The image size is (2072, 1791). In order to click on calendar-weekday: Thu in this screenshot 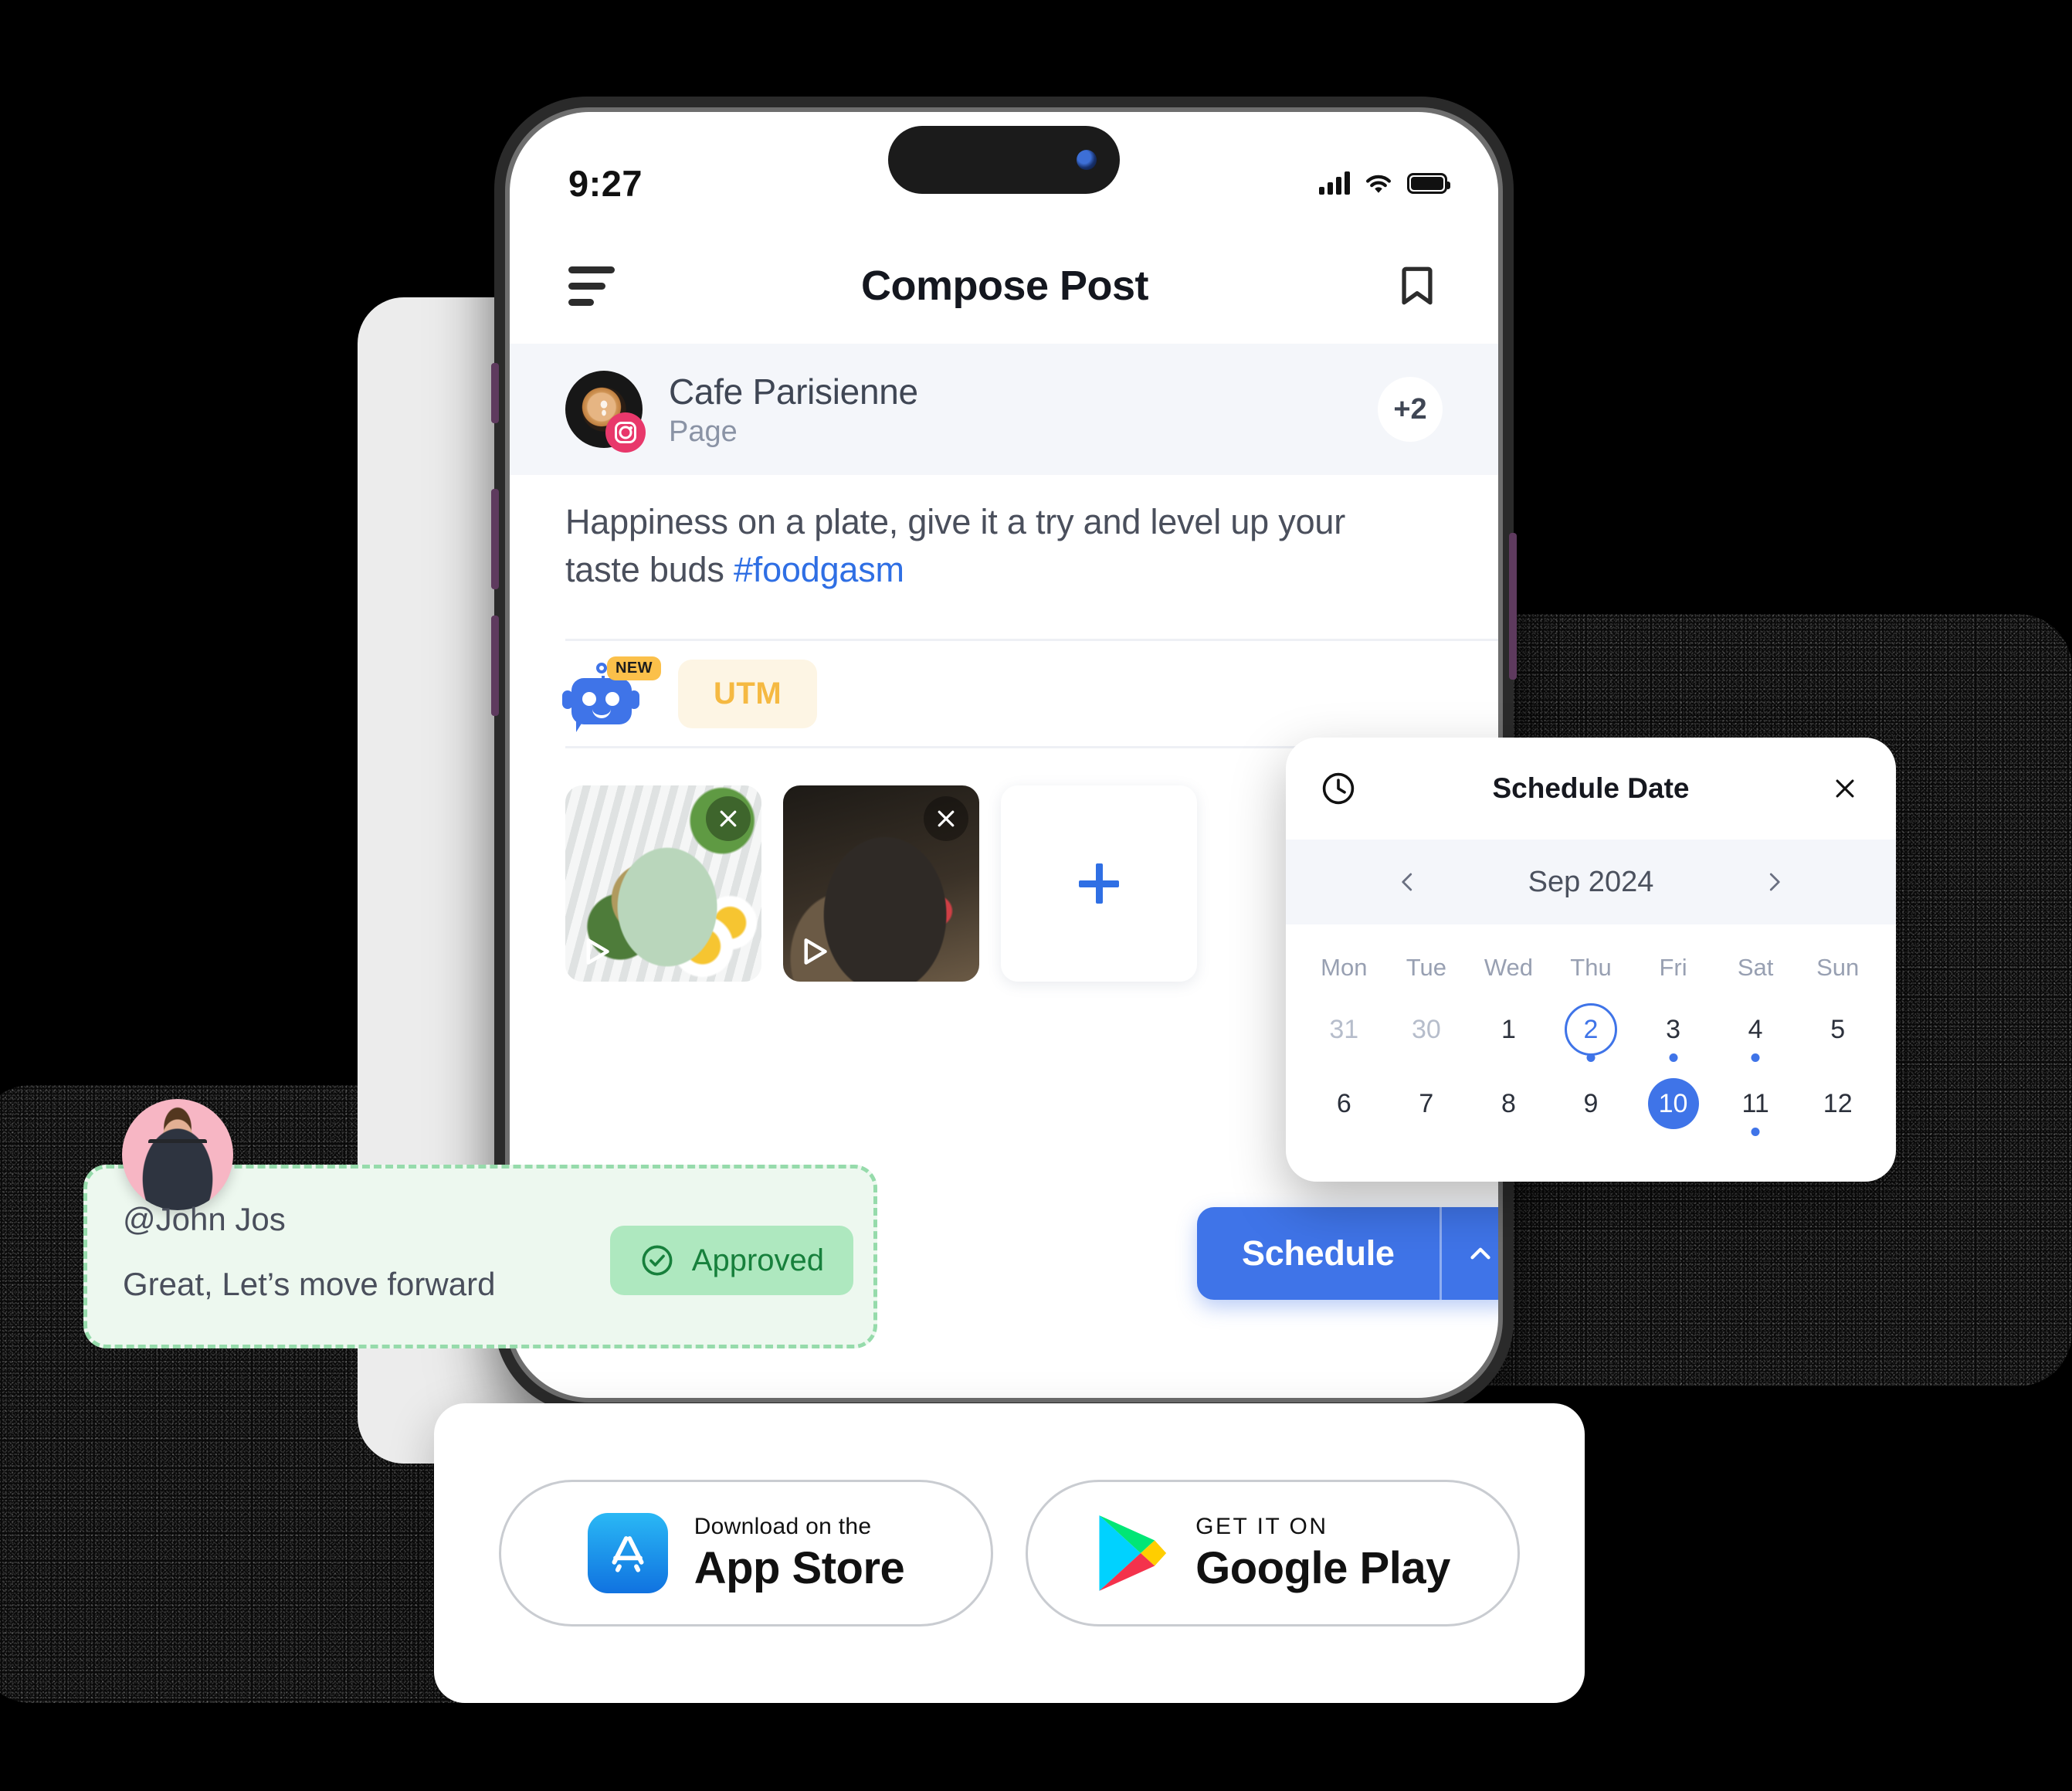, I will do `click(1591, 967)`.